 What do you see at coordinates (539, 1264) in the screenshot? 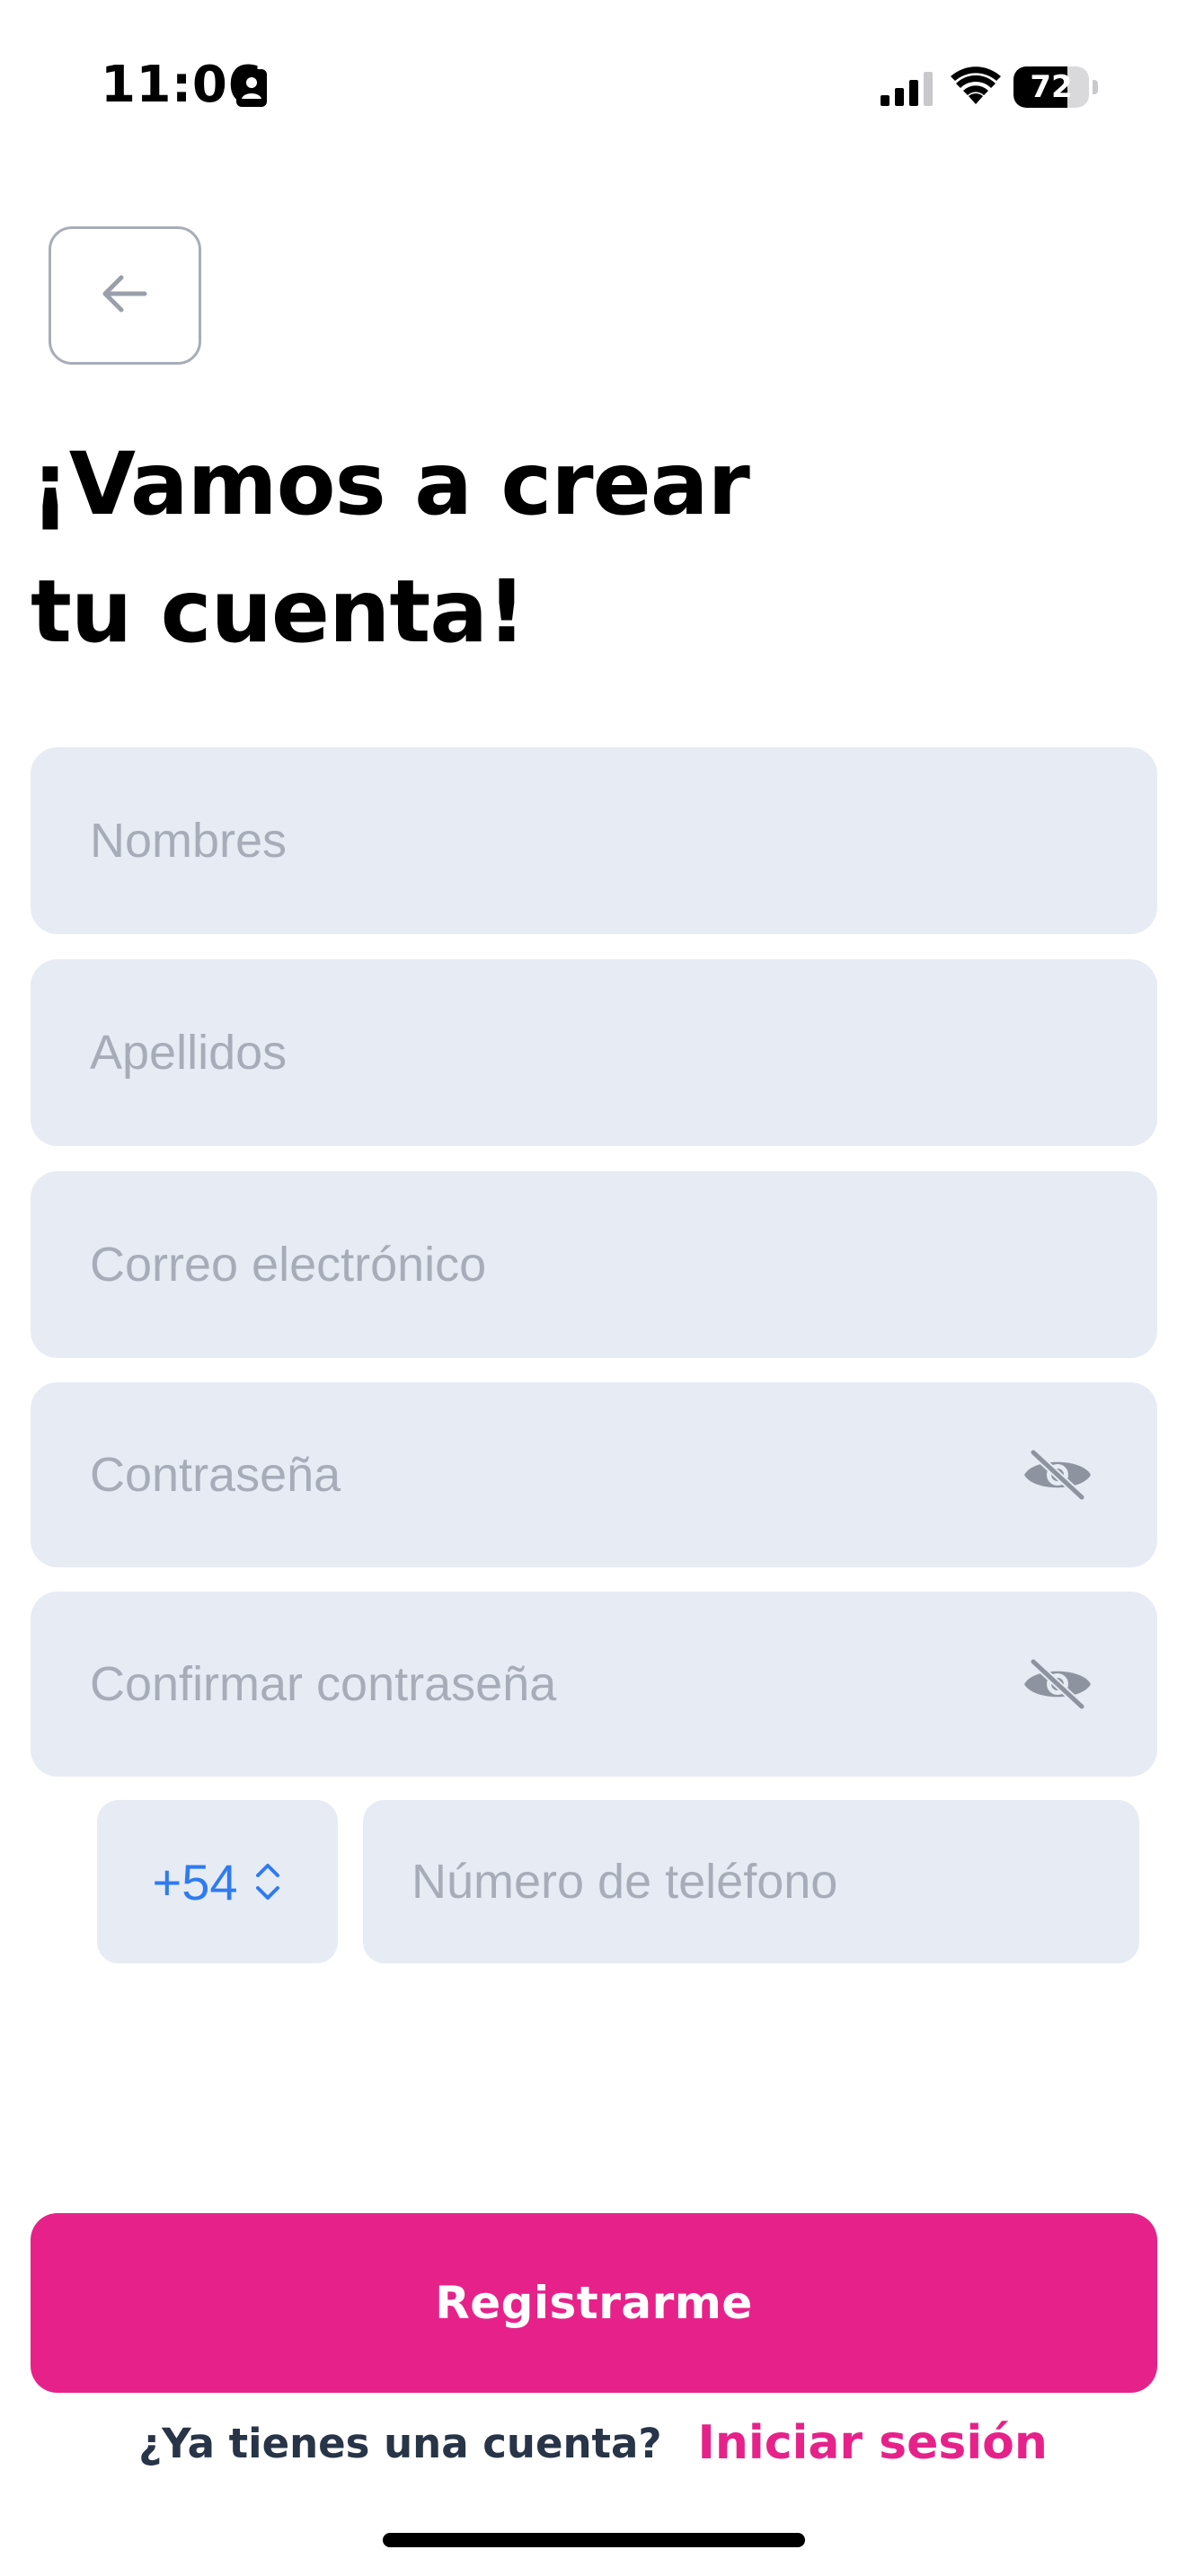
I see `email-input` at bounding box center [539, 1264].